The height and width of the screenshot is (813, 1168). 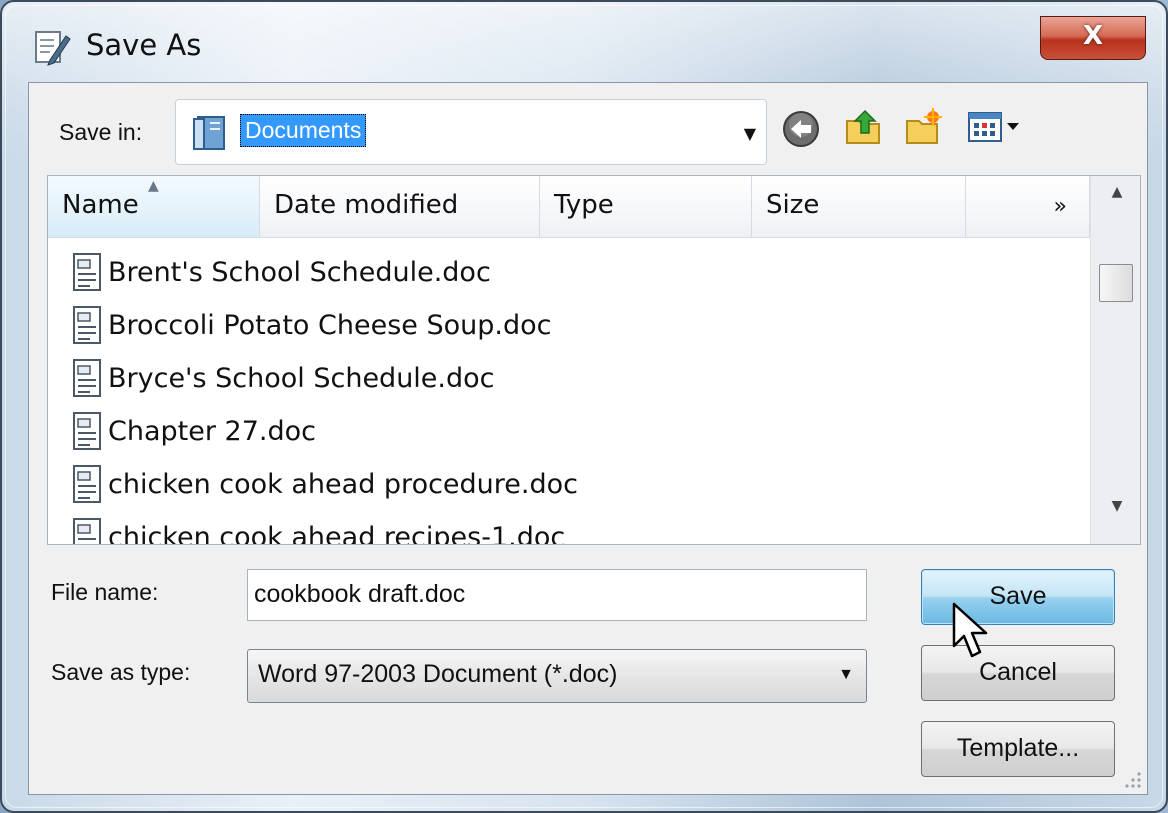 What do you see at coordinates (100, 205) in the screenshot?
I see `column-header-label: Name` at bounding box center [100, 205].